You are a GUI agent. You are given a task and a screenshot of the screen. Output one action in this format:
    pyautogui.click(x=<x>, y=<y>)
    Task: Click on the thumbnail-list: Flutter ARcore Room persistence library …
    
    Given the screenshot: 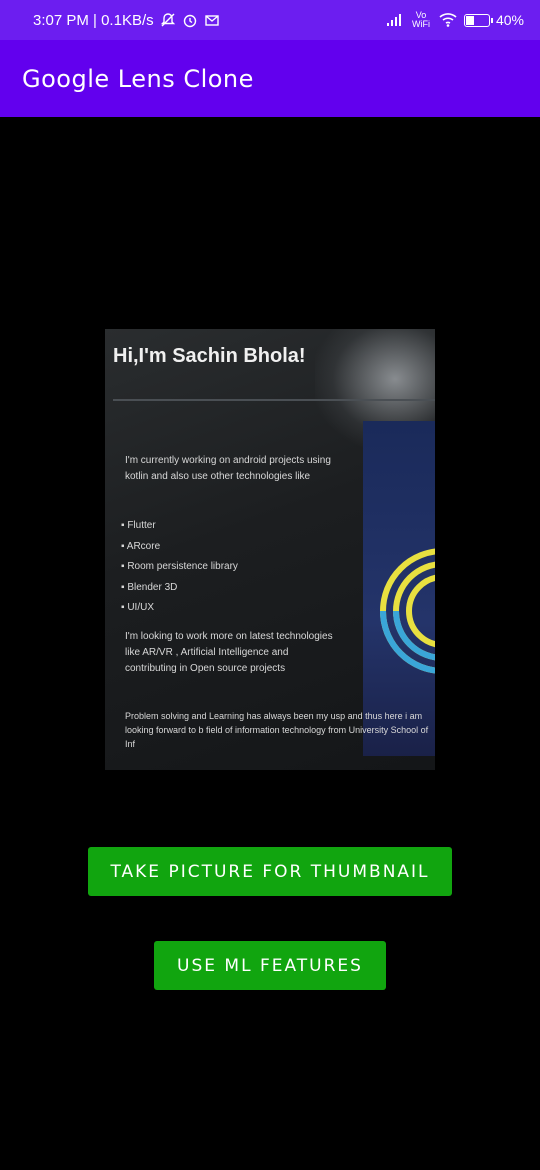 What is the action you would take?
    pyautogui.click(x=179, y=567)
    